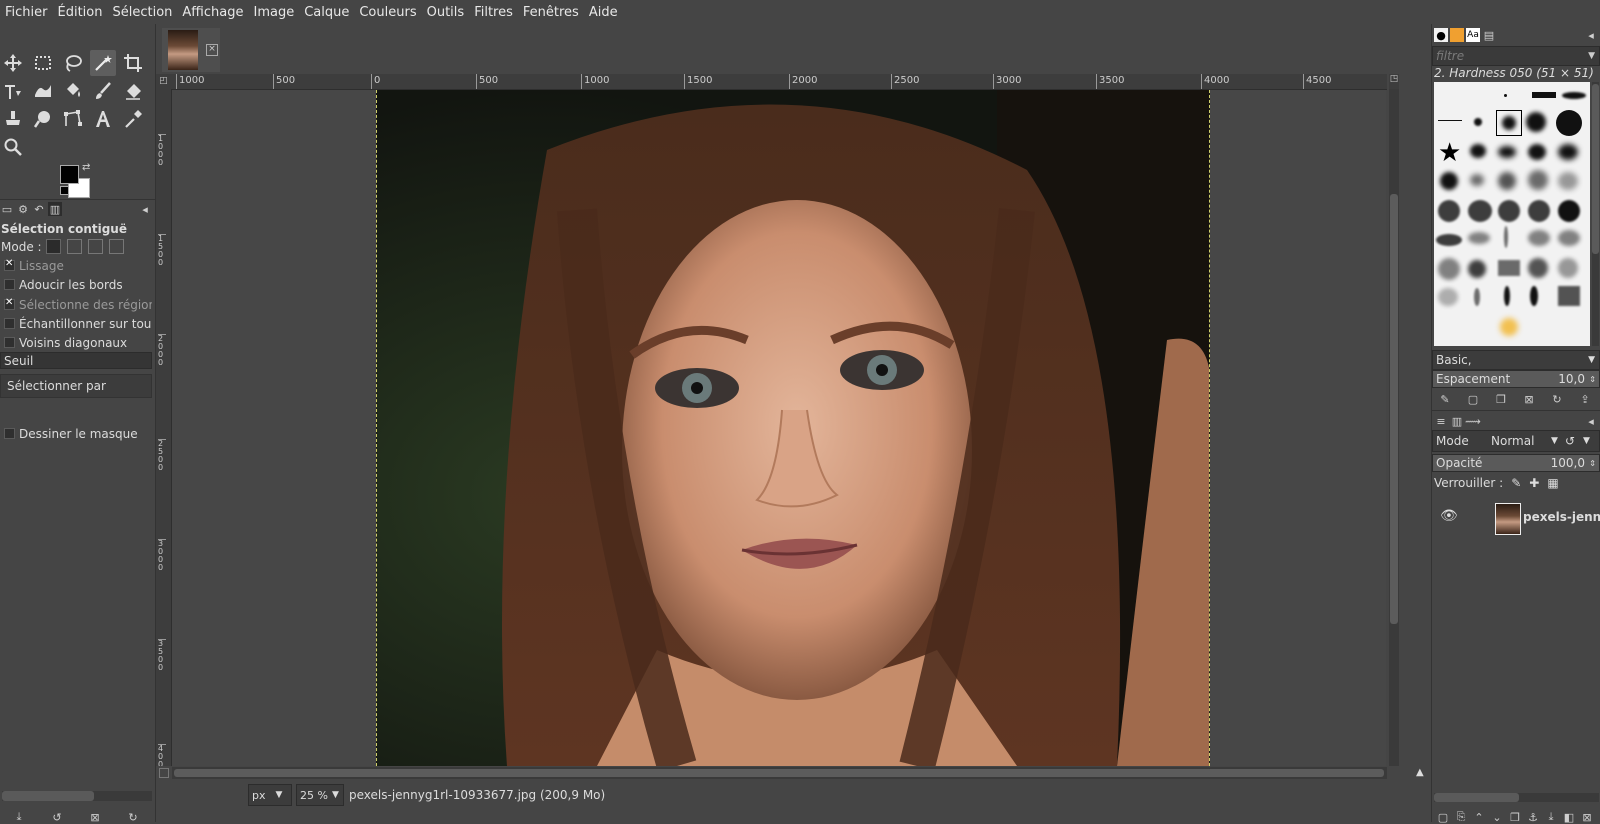  Describe the element at coordinates (273, 12) in the screenshot. I see `menu-image: Image` at that location.